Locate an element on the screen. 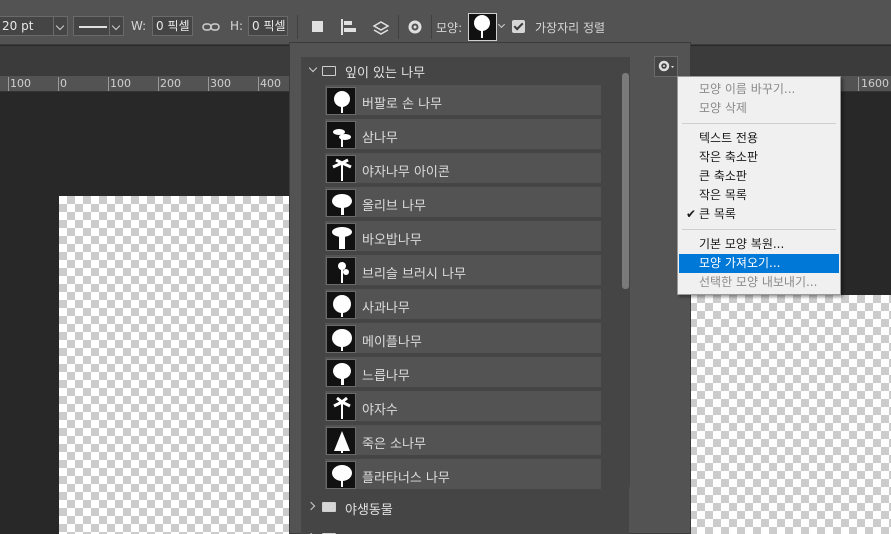 This screenshot has height=534, width=891. menu-item-label: 작은 축소판 is located at coordinates (729, 157).